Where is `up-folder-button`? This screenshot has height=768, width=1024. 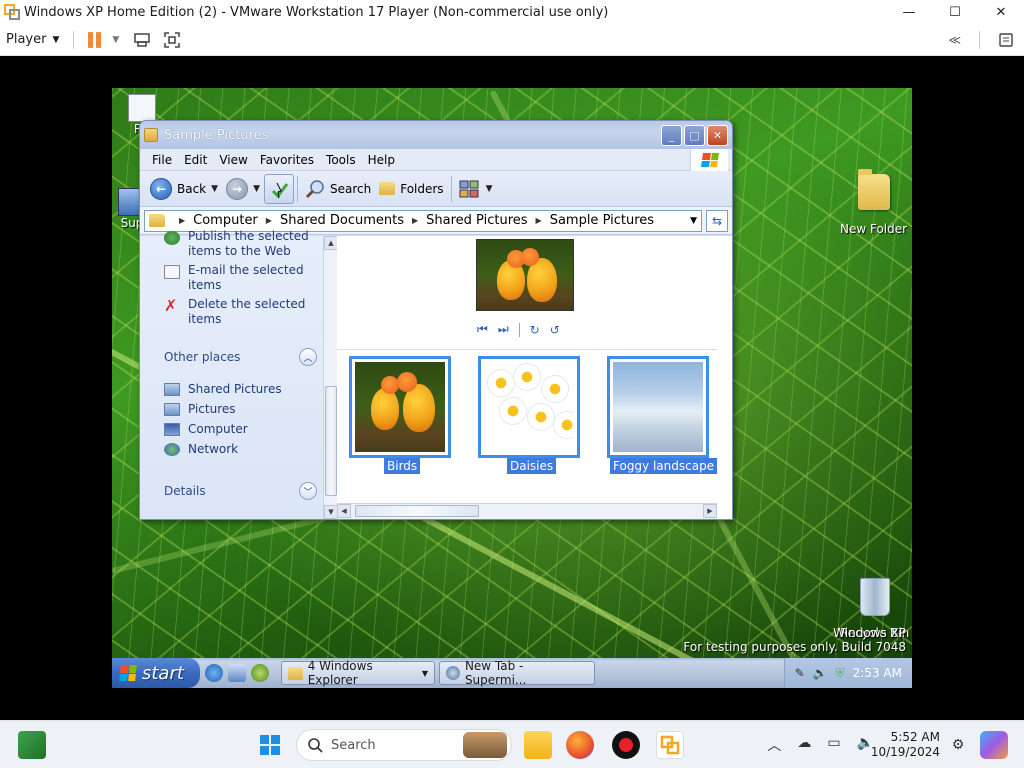
up-folder-button is located at coordinates (278, 188).